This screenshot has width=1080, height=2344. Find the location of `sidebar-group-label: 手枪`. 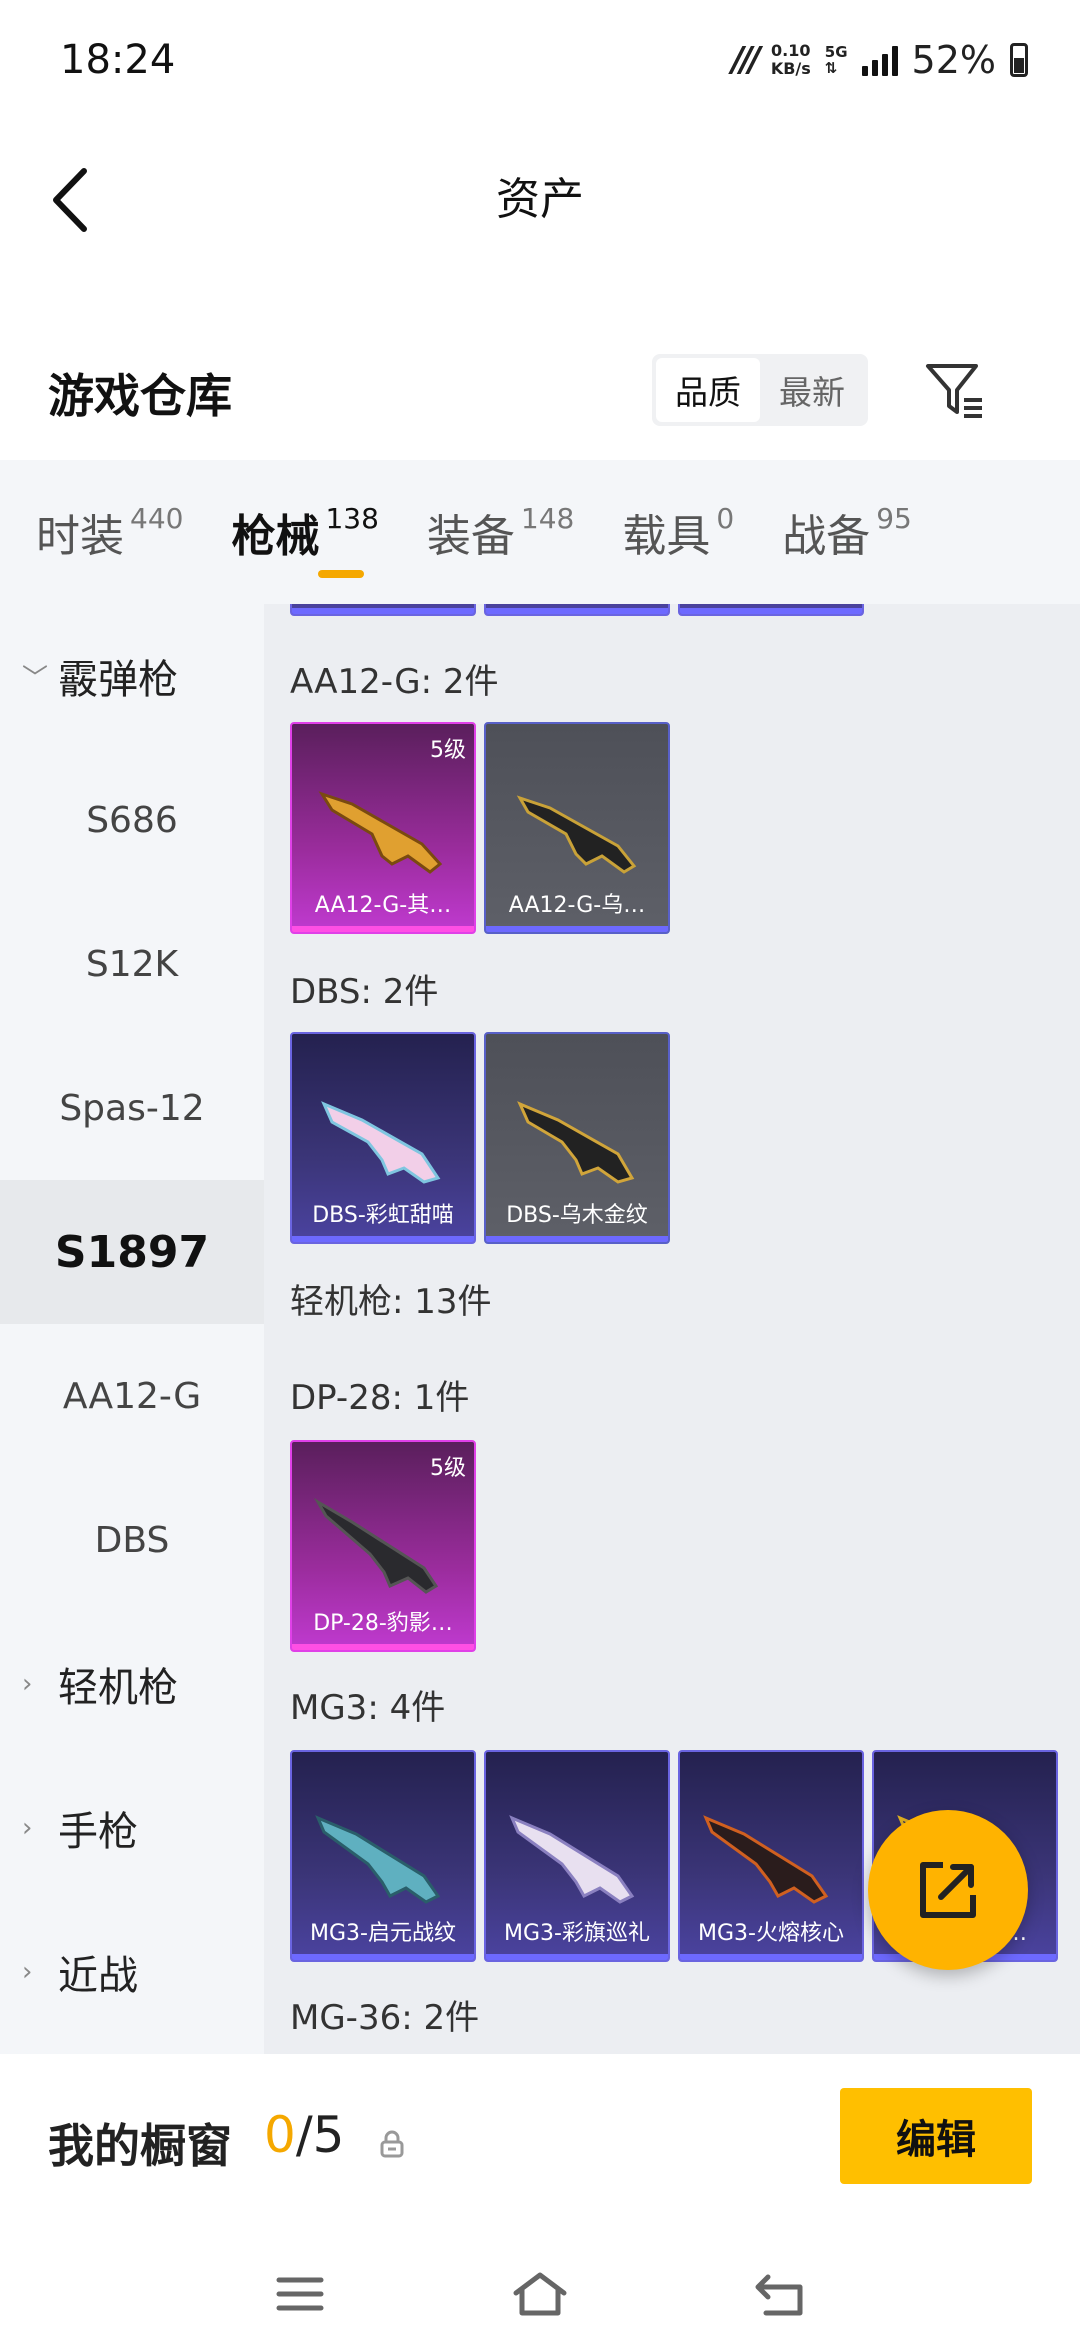

sidebar-group-label: 手枪 is located at coordinates (98, 1832).